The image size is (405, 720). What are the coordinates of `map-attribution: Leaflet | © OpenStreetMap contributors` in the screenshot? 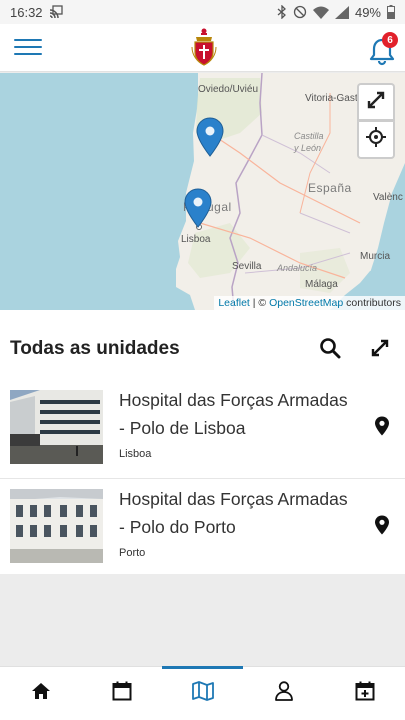 It's located at (309, 303).